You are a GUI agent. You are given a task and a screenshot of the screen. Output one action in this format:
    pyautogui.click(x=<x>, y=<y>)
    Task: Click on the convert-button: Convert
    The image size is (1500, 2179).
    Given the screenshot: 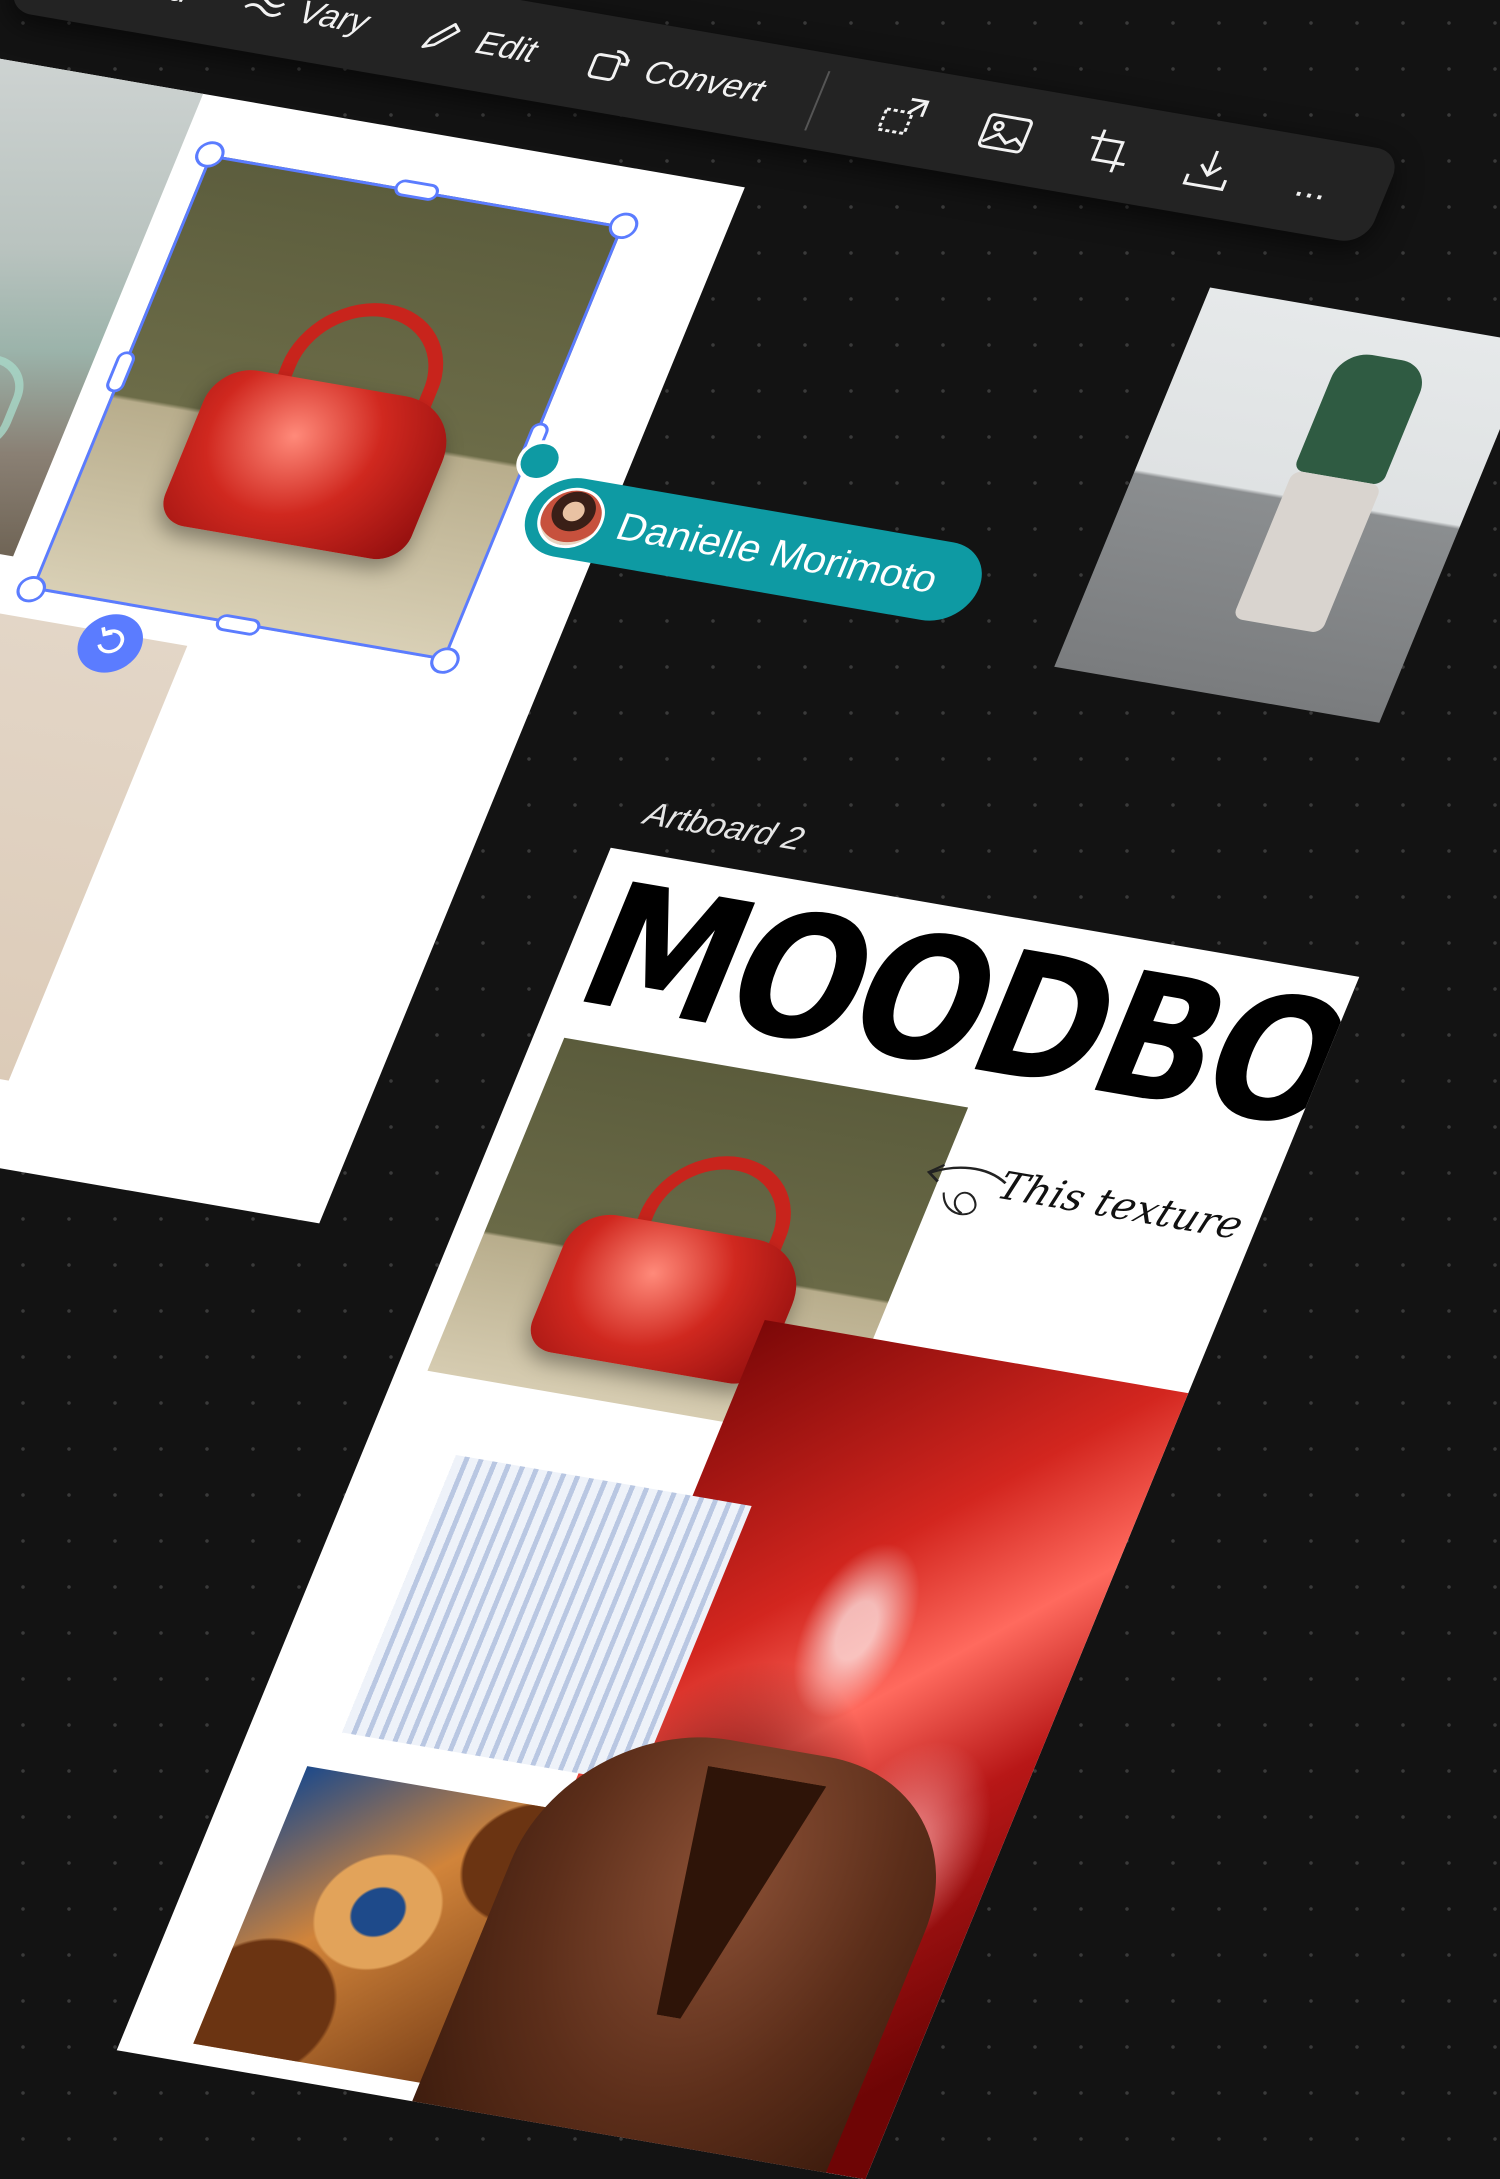 What is the action you would take?
    pyautogui.click(x=675, y=76)
    